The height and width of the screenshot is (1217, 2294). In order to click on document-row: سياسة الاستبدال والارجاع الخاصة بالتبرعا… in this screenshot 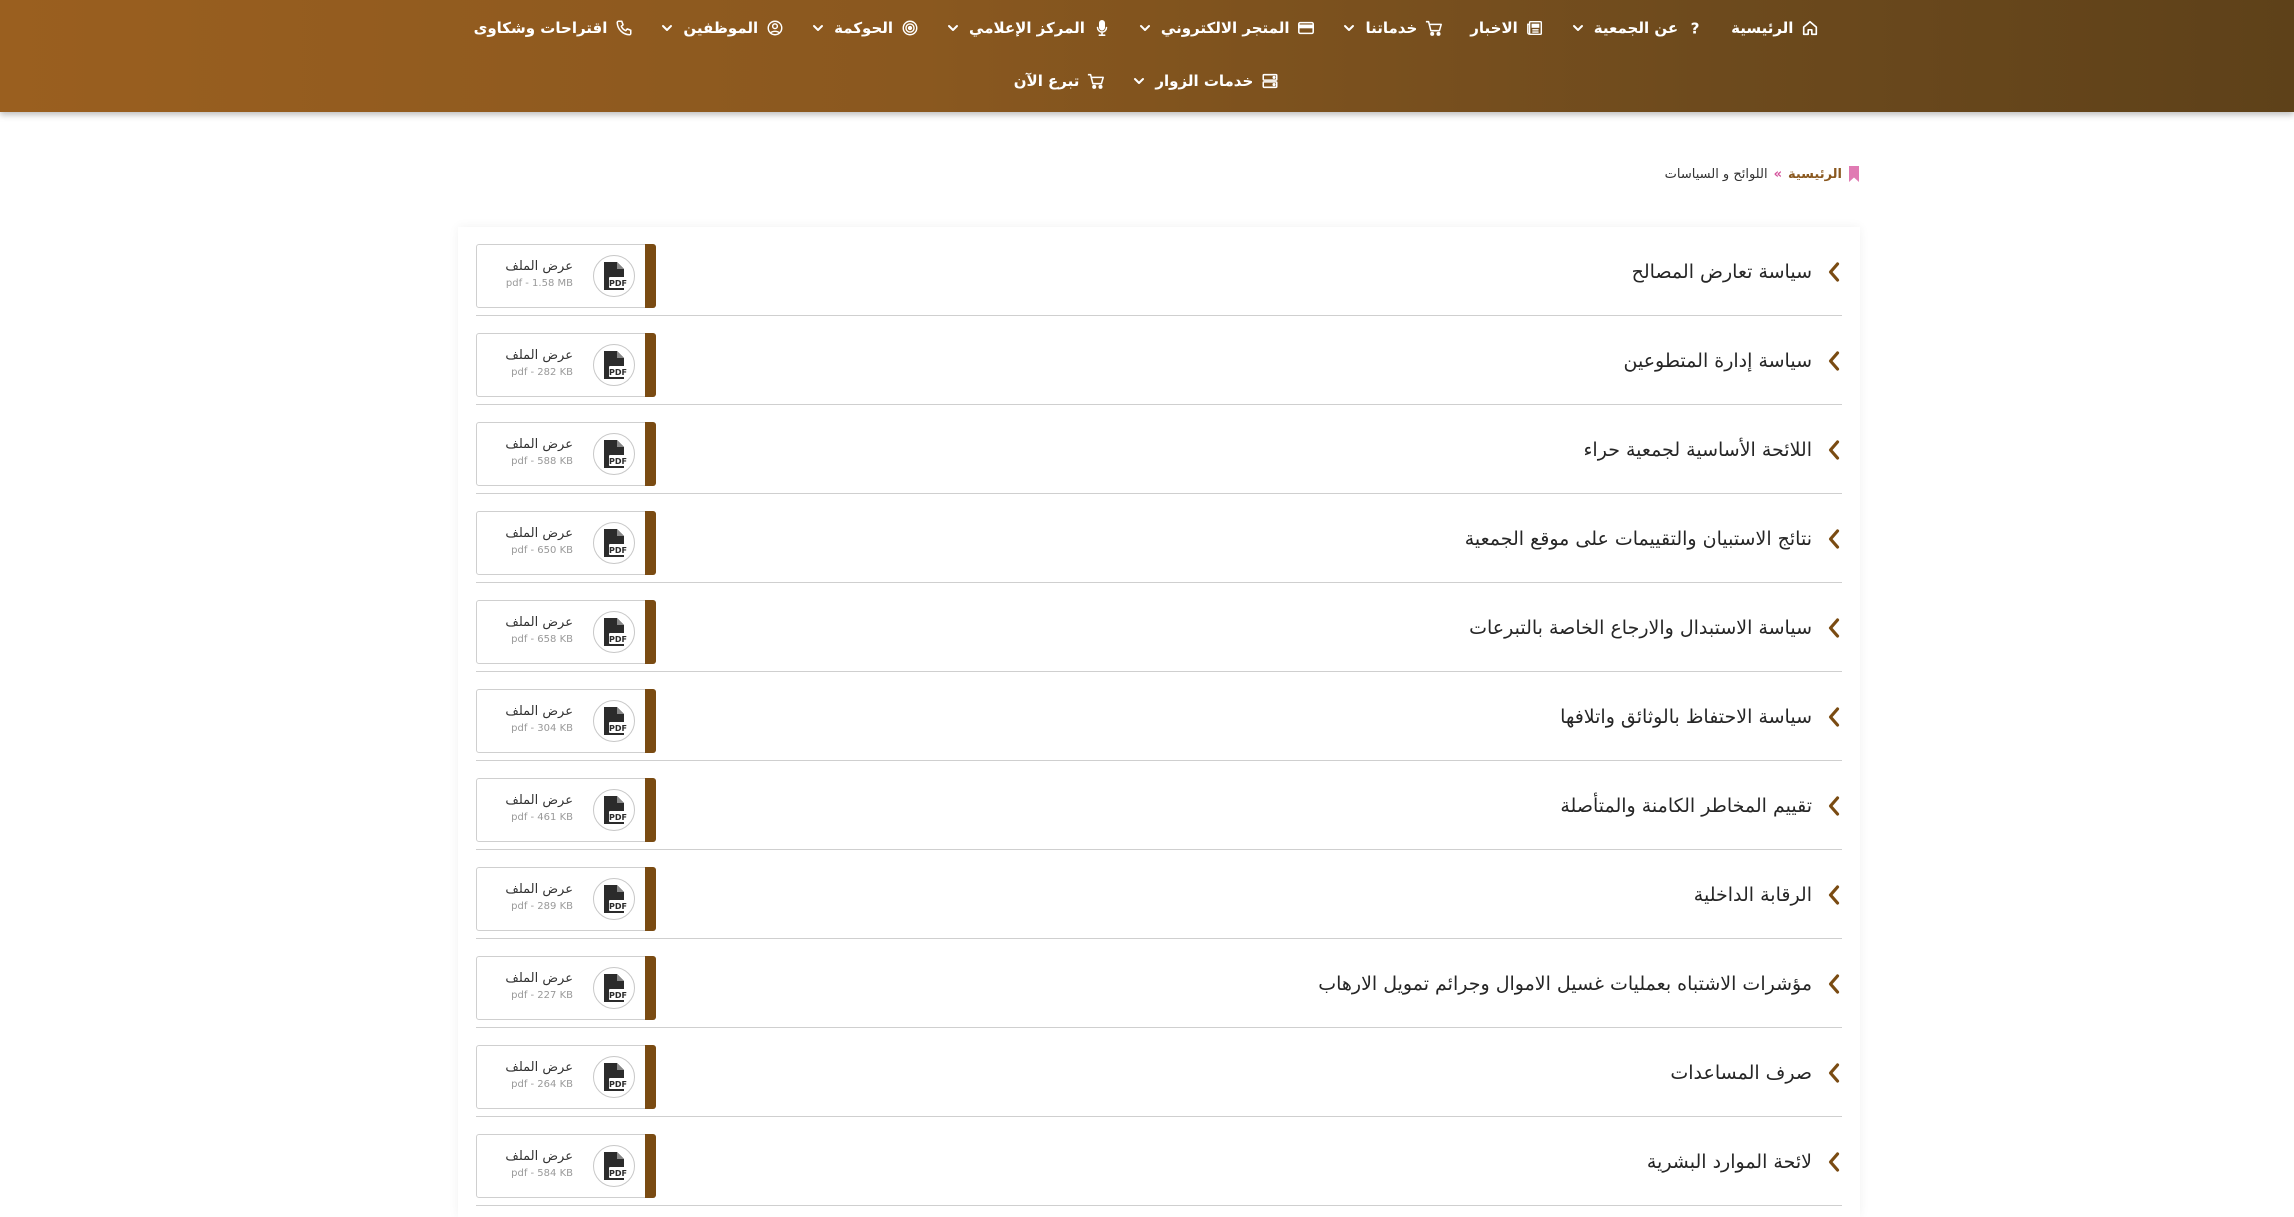, I will do `click(1159, 627)`.